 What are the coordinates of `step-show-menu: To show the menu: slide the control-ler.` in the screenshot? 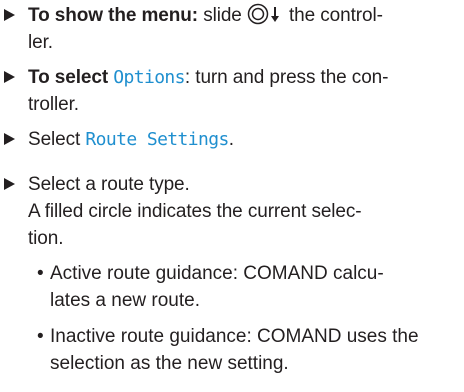 It's located at (232, 29).